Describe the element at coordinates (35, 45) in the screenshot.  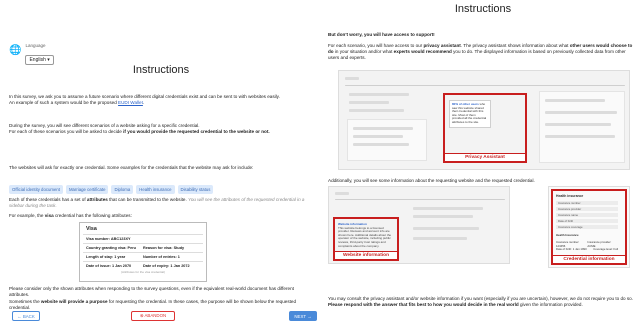
I see `language-label: Language` at that location.